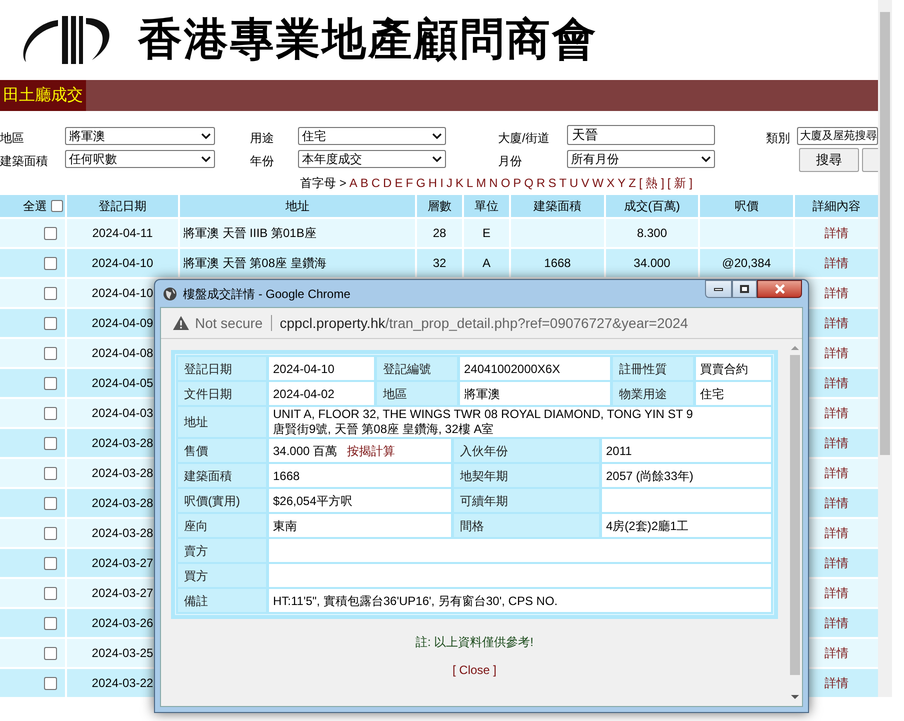 Image resolution: width=904 pixels, height=721 pixels. What do you see at coordinates (795, 697) in the screenshot?
I see `arrow-down-icon` at bounding box center [795, 697].